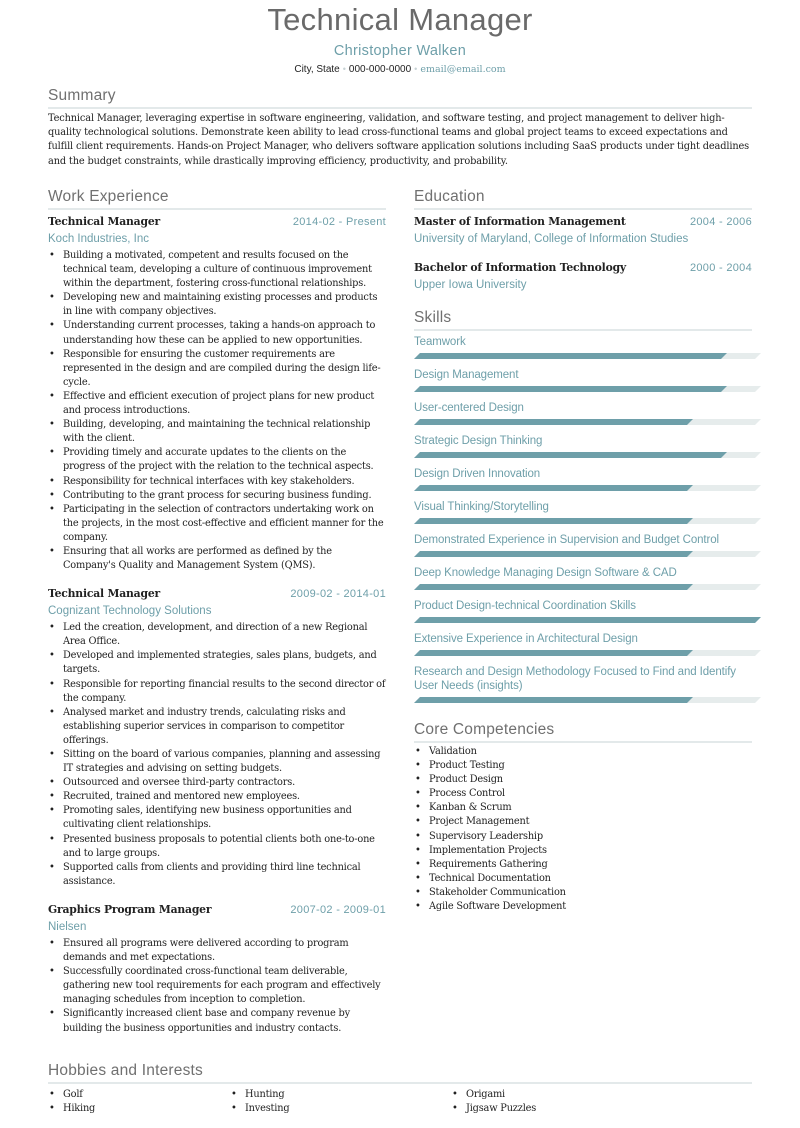 The width and height of the screenshot is (800, 1128). I want to click on job-header: Technical Manager 2009-02 - 2014-01, so click(217, 594).